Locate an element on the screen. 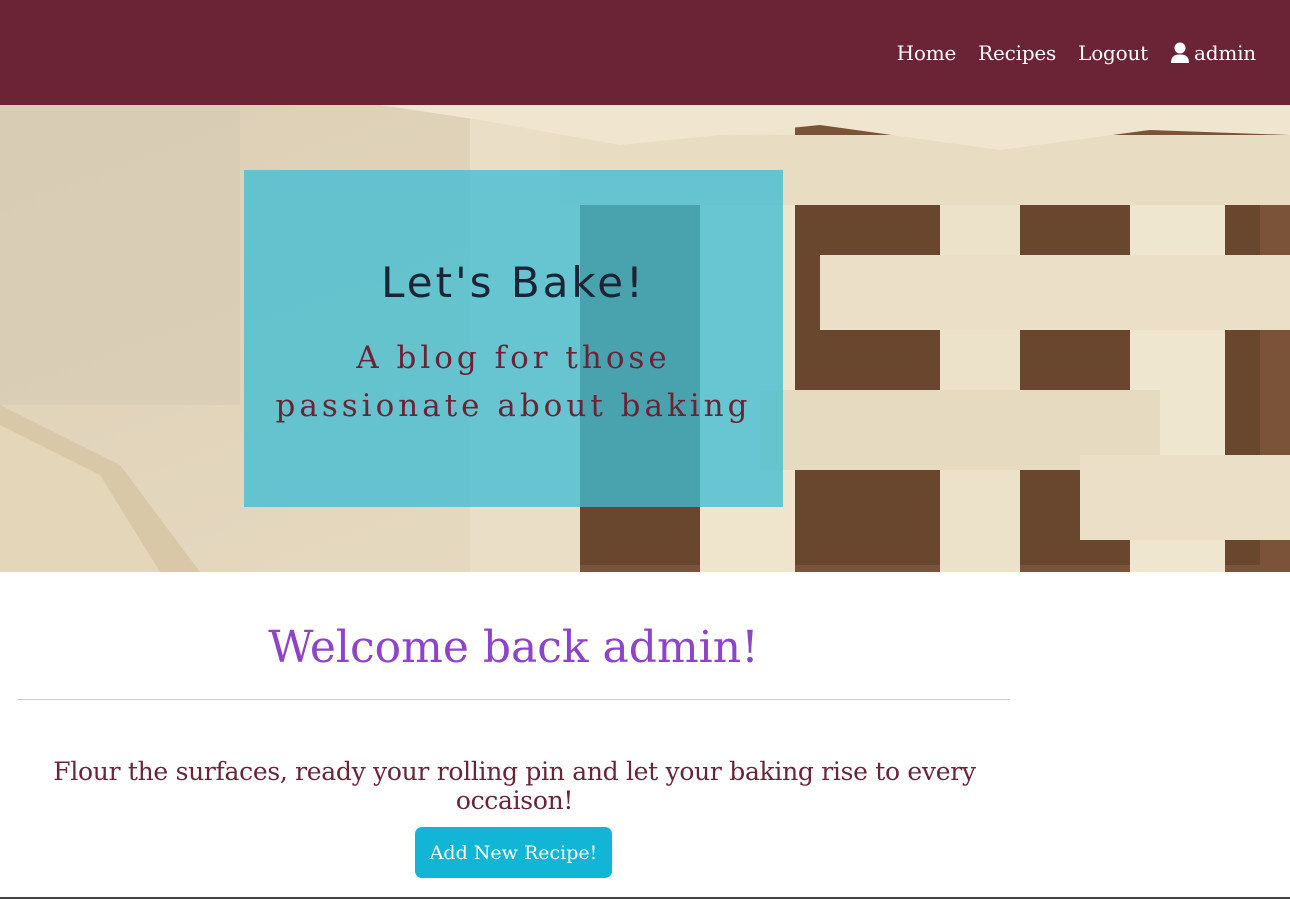 This screenshot has height=899, width=1290. nav-link-home: Home is located at coordinates (927, 53).